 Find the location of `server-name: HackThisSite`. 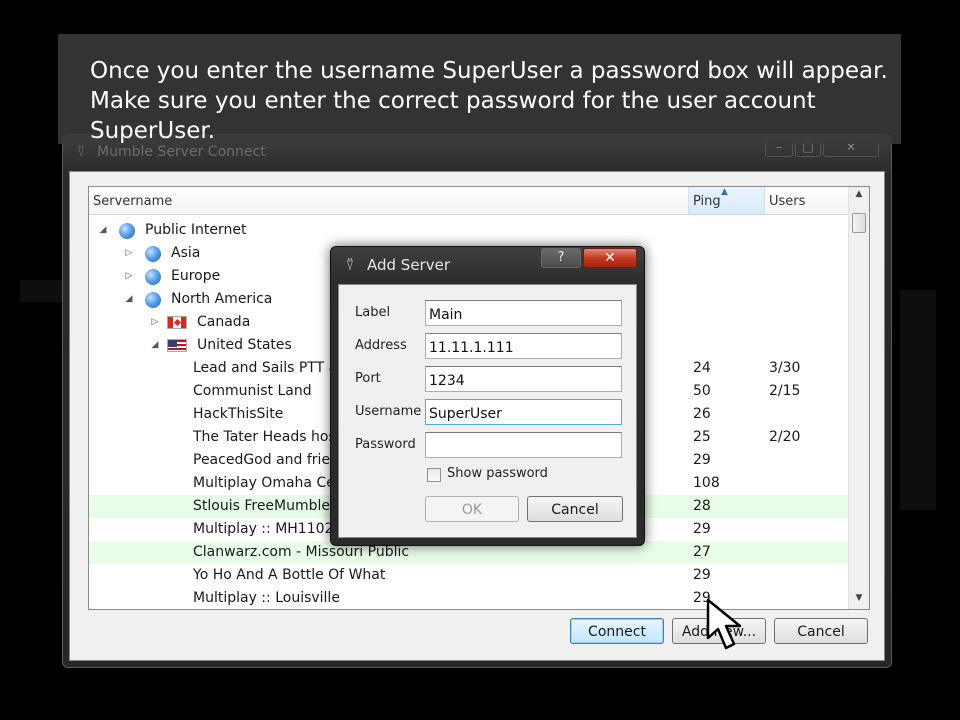

server-name: HackThisSite is located at coordinates (238, 414).